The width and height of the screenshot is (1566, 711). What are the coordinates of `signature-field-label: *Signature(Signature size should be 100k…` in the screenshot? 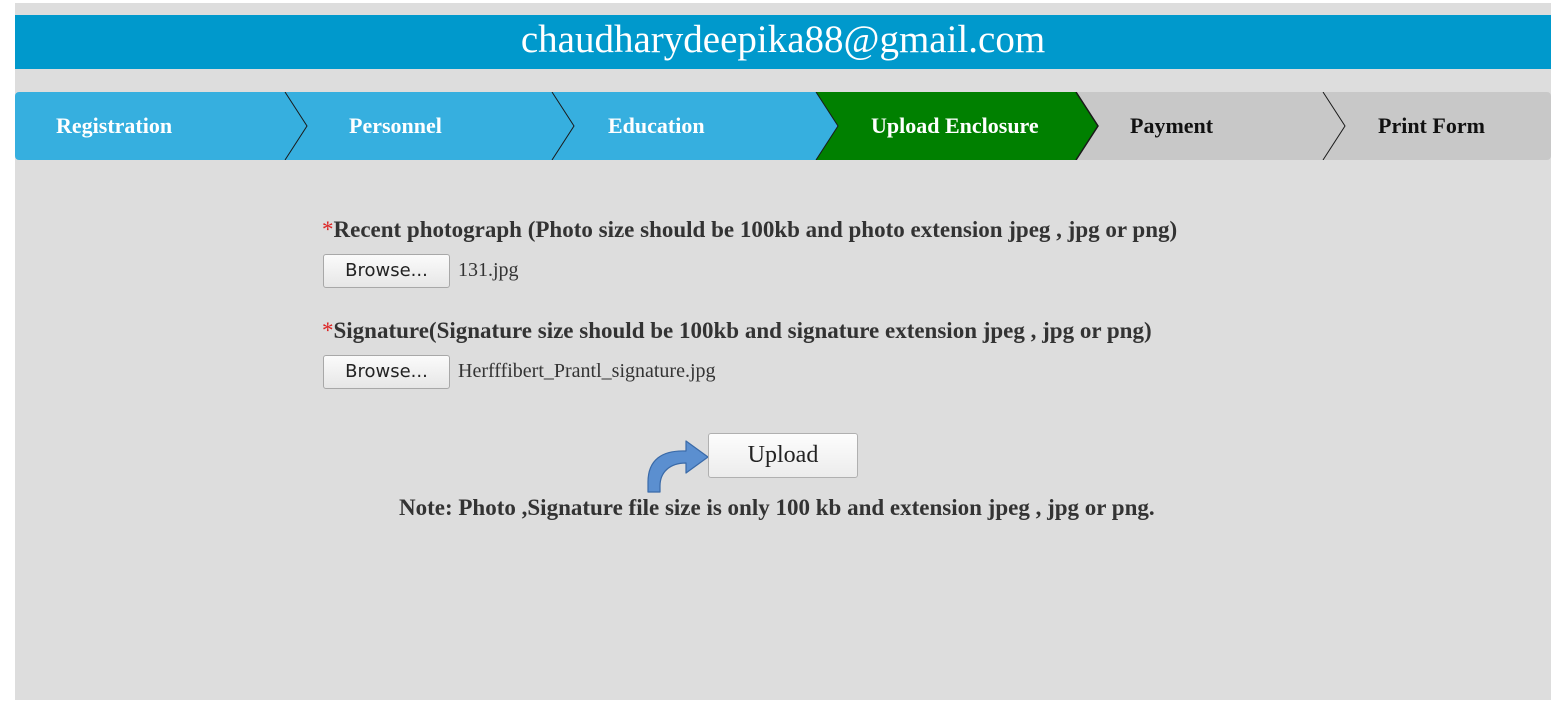 It's located at (737, 331).